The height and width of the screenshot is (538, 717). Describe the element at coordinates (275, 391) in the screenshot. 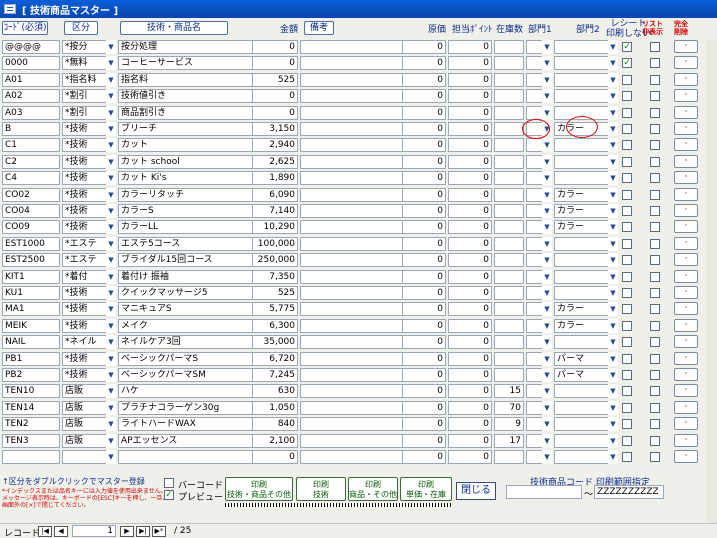

I see `amount-field: 630` at that location.